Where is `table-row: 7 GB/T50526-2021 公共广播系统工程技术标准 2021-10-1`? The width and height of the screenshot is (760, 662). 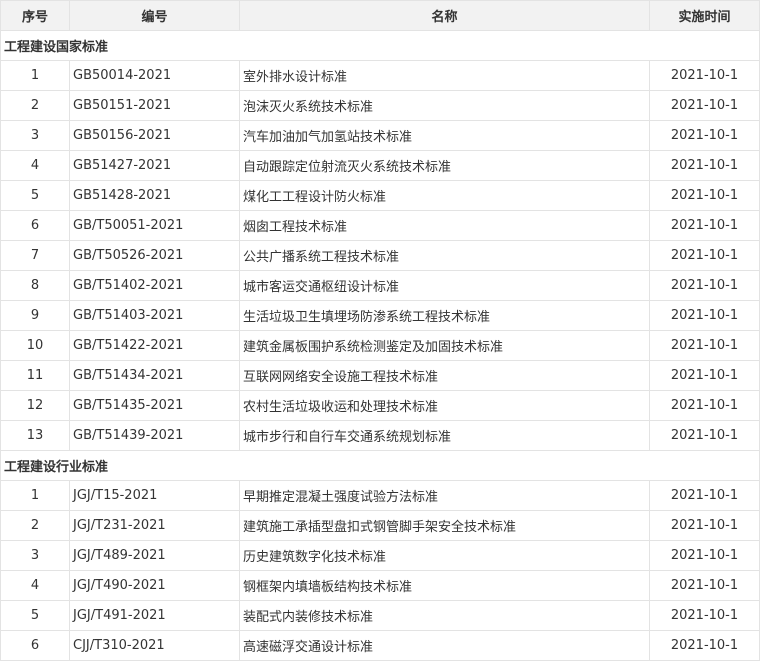
table-row: 7 GB/T50526-2021 公共广播系统工程技术标准 2021-10-1 is located at coordinates (380, 255).